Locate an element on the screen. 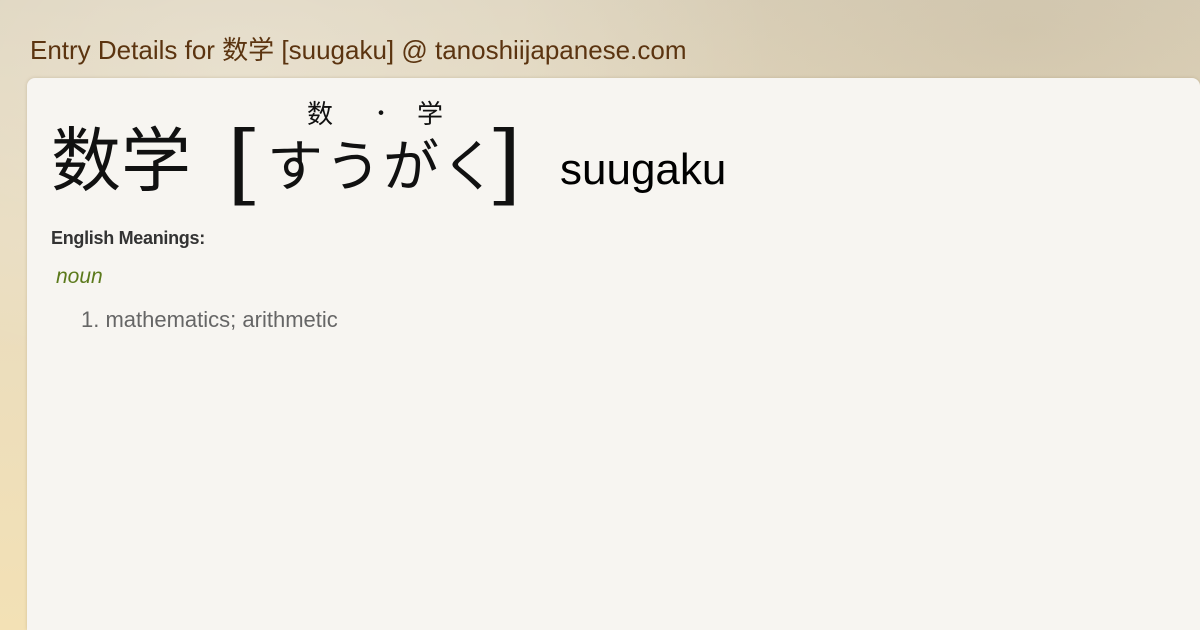 Image resolution: width=1200 pixels, height=630 pixels. part-of-speech-label: noun is located at coordinates (79, 276).